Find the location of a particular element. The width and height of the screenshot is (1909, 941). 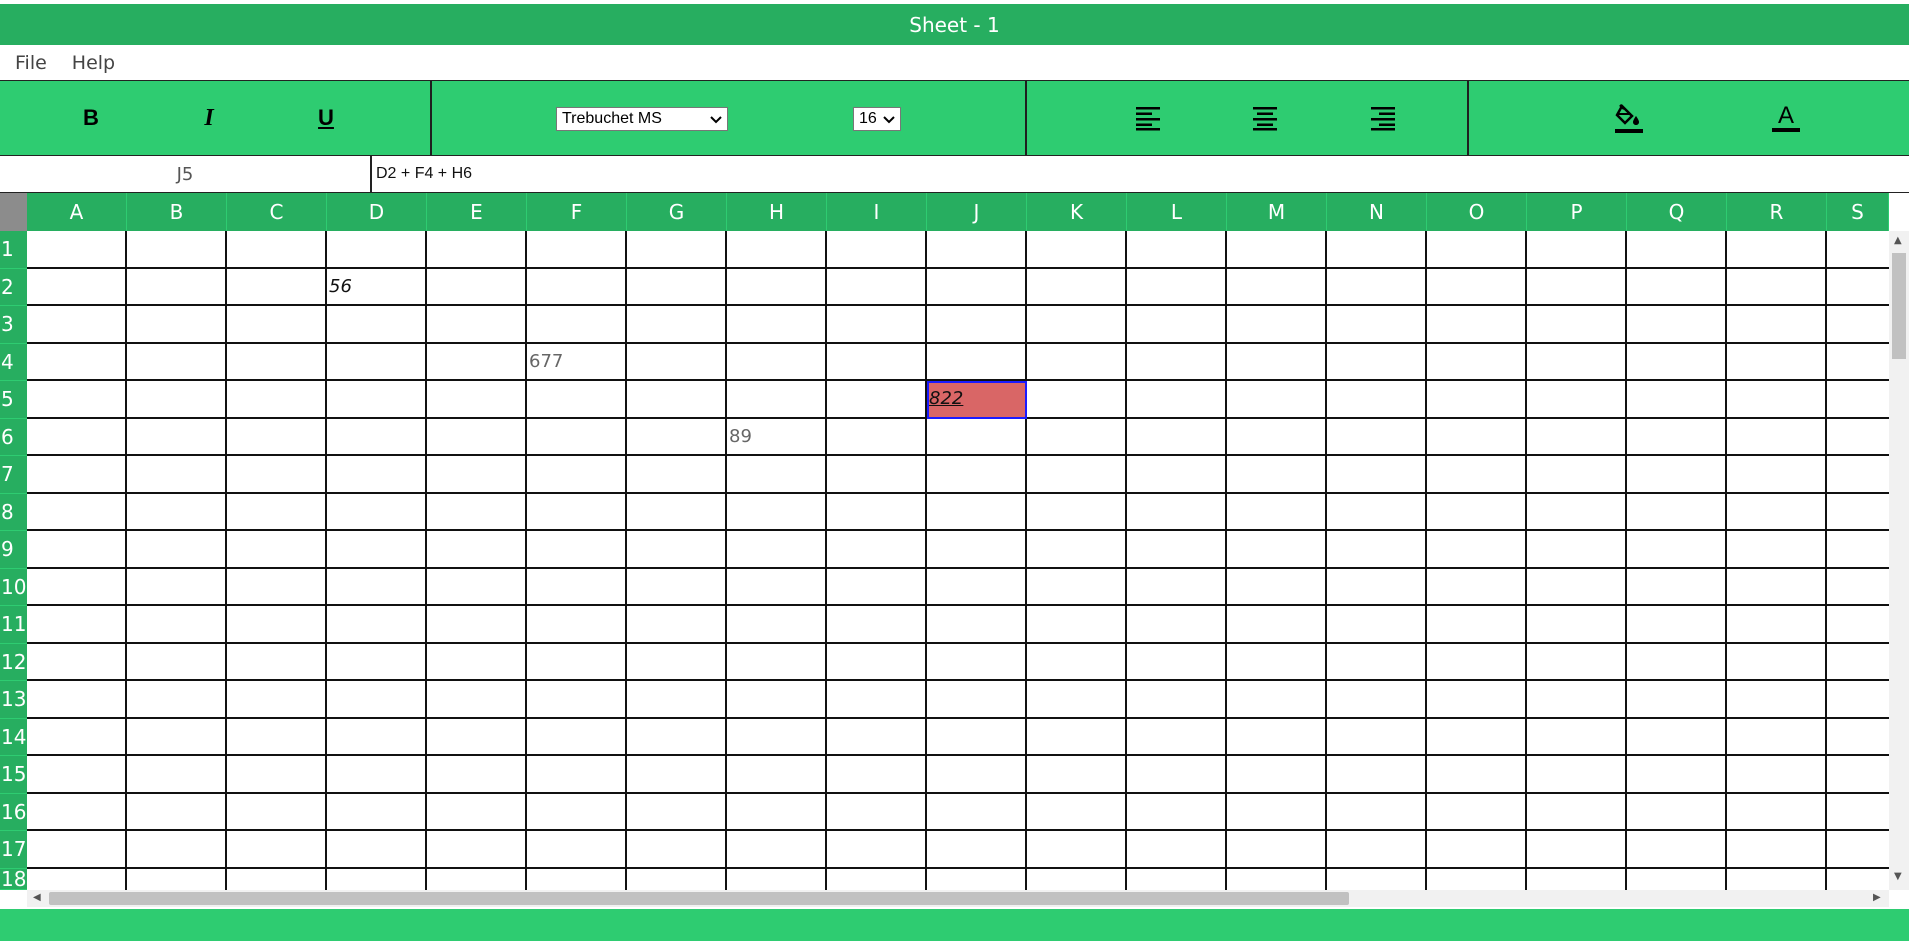

horizontal-scrollbar: ◀ ▶ is located at coordinates (958, 898).